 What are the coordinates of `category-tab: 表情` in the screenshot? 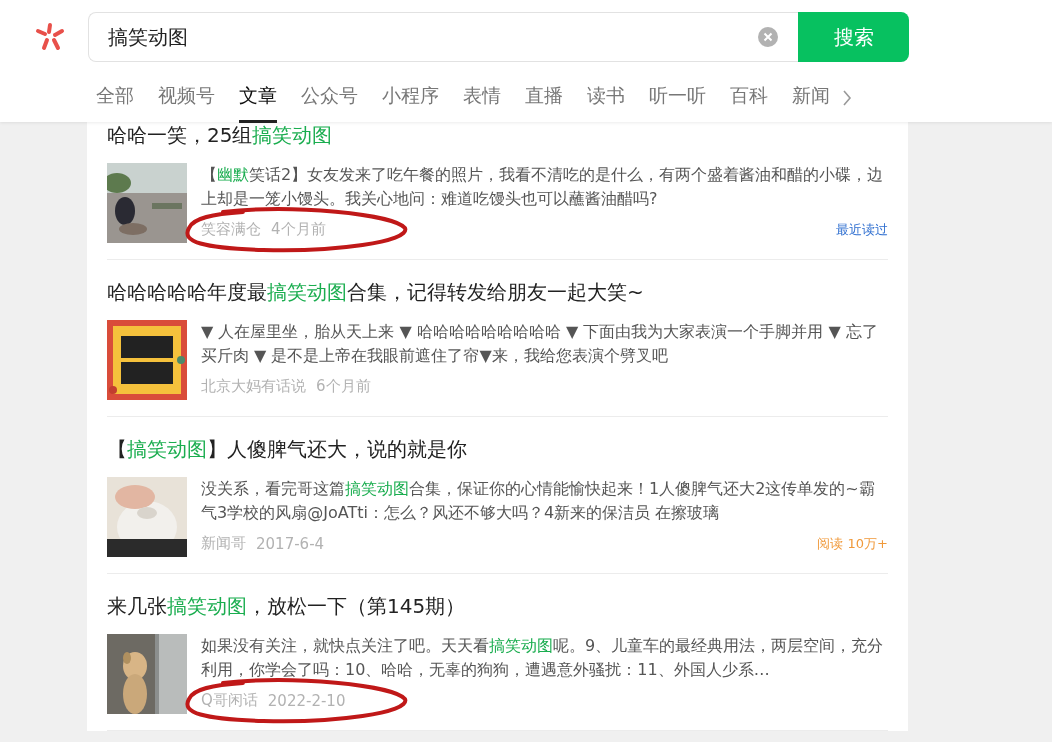 It's located at (482, 98).